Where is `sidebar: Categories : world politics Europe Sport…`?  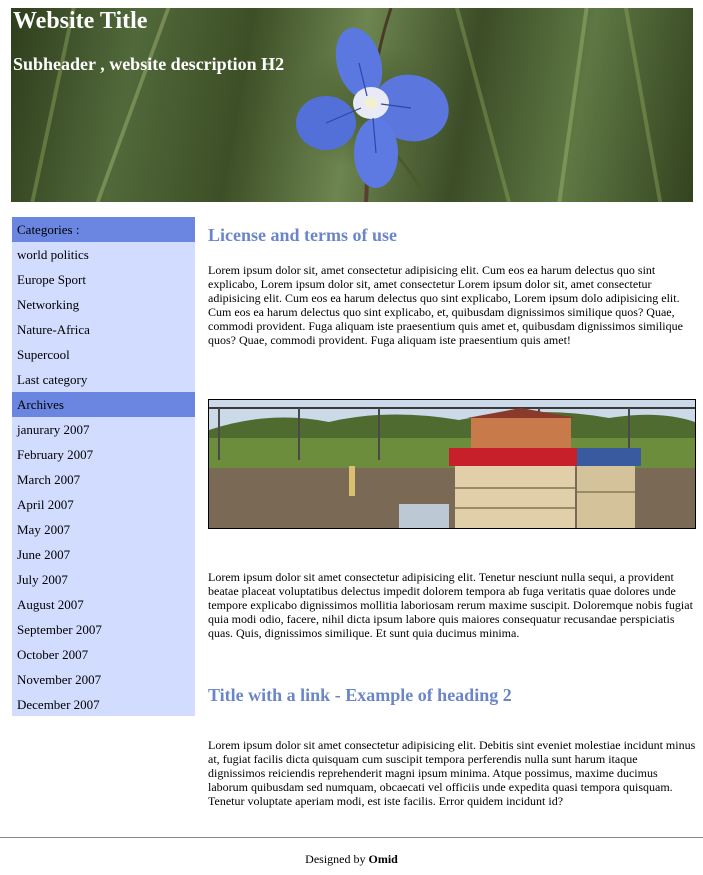
sidebar: Categories : world politics Europe Sport… is located at coordinates (103, 466).